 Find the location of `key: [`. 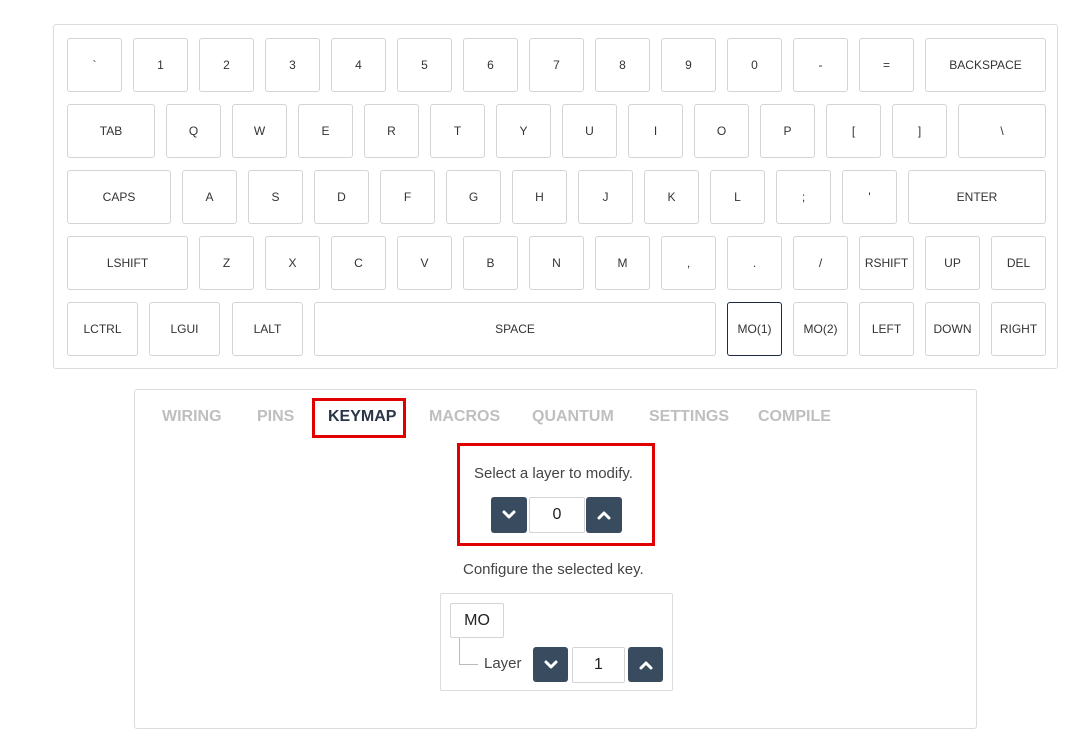

key: [ is located at coordinates (853, 131).